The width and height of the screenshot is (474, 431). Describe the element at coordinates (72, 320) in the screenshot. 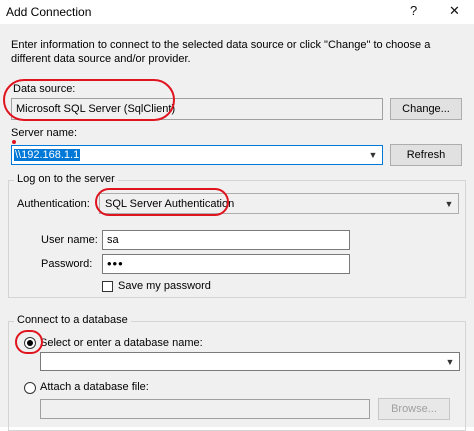

I see `database-group-label: Connect to a database` at that location.